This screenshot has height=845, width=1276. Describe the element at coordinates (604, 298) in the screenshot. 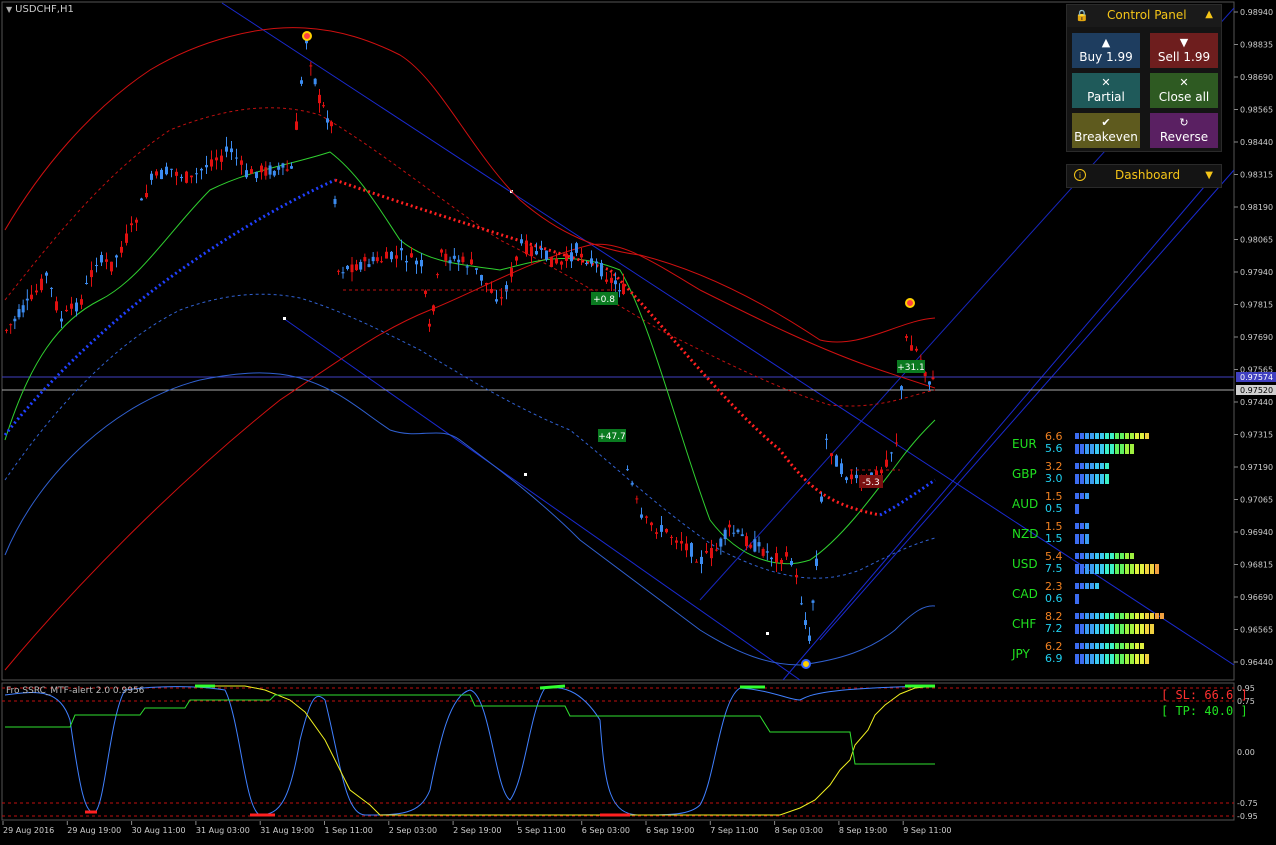

I see `trade-tag: +0.8` at that location.